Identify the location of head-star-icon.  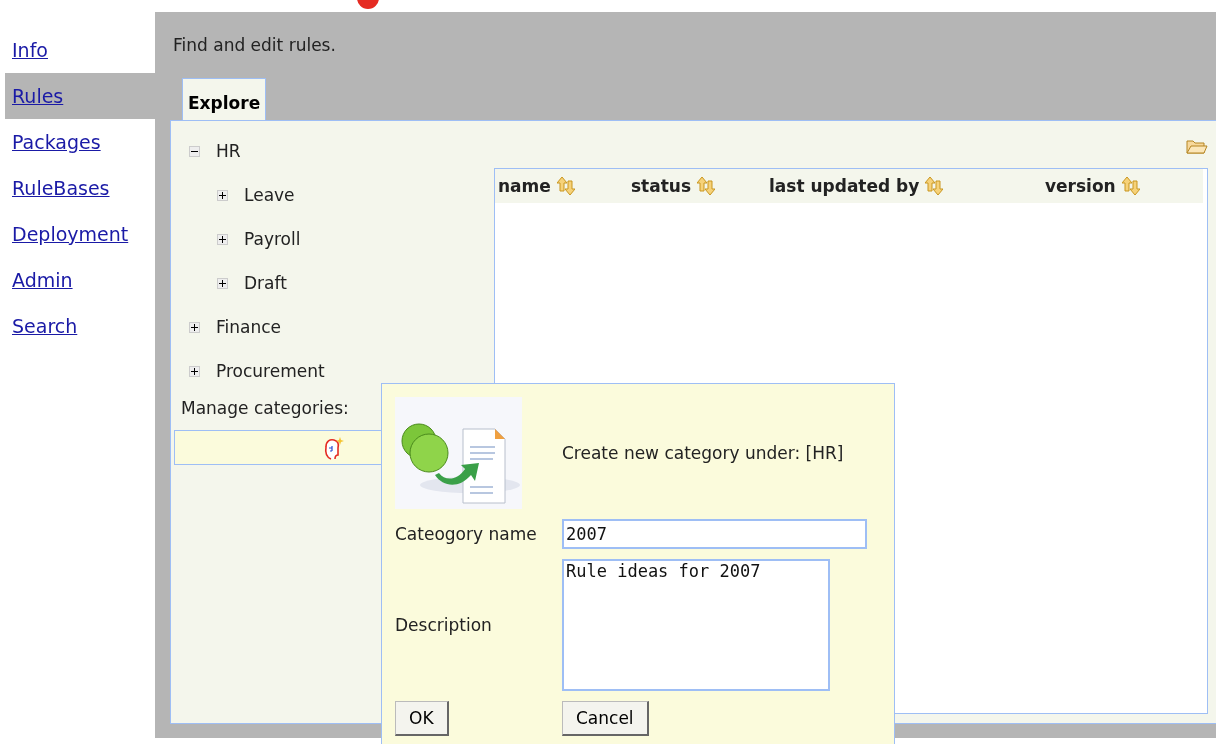
(334, 447).